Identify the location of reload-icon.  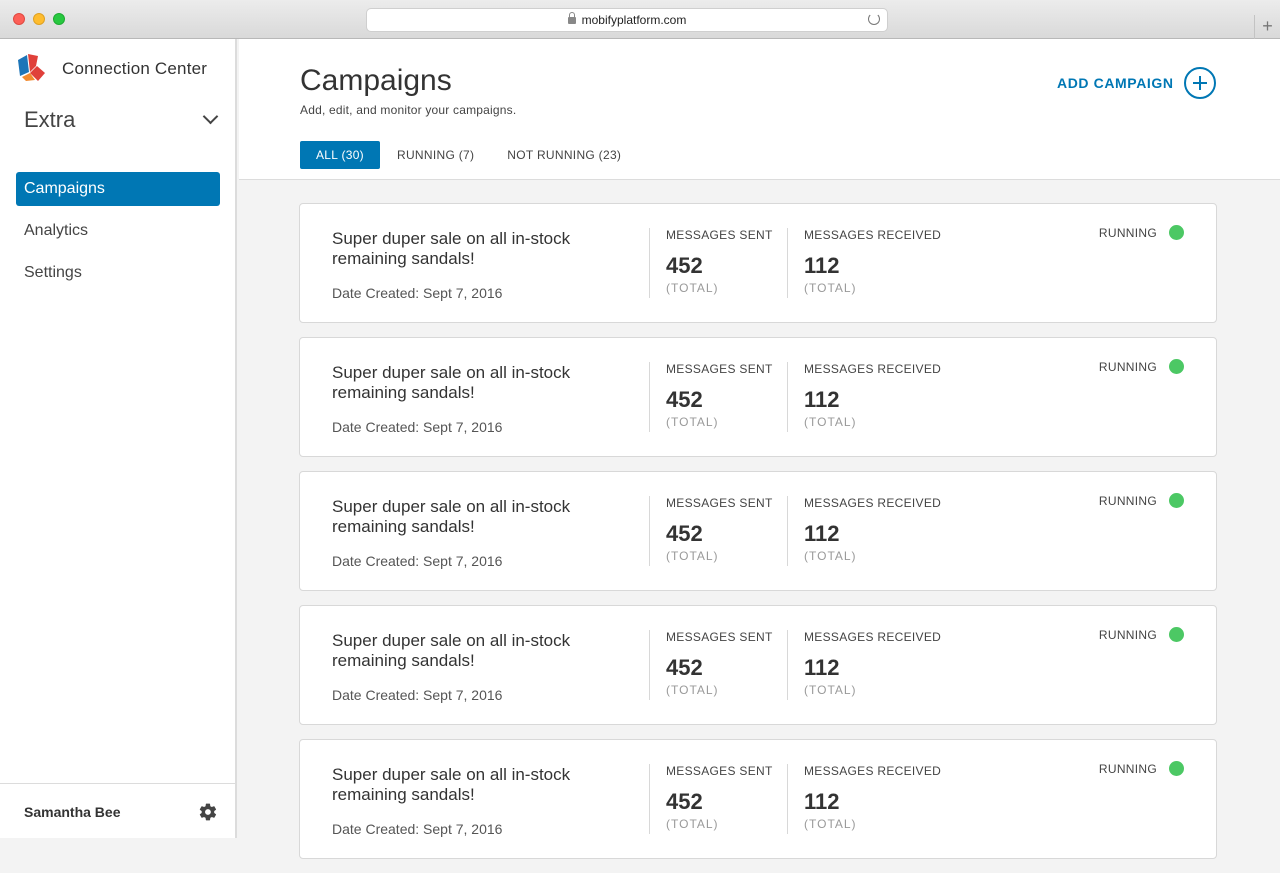
(874, 19).